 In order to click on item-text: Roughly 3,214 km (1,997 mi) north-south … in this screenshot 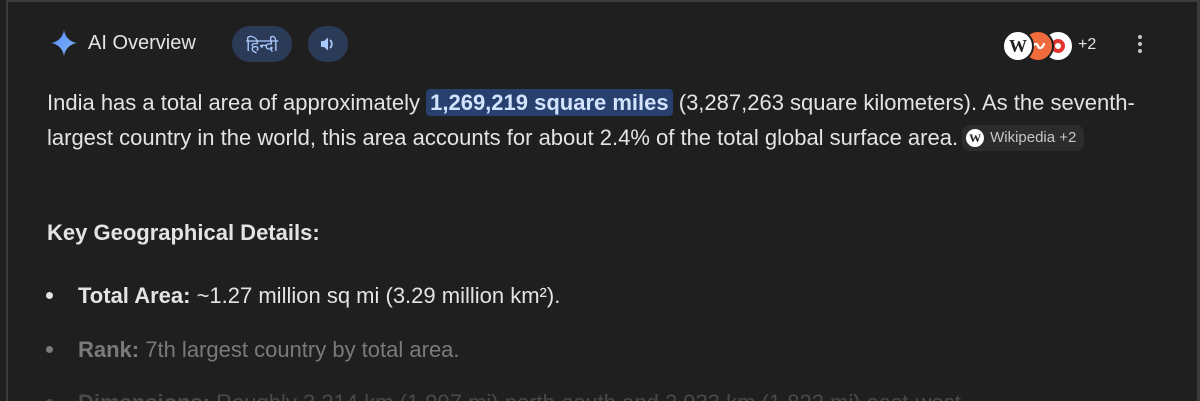, I will do `click(588, 395)`.